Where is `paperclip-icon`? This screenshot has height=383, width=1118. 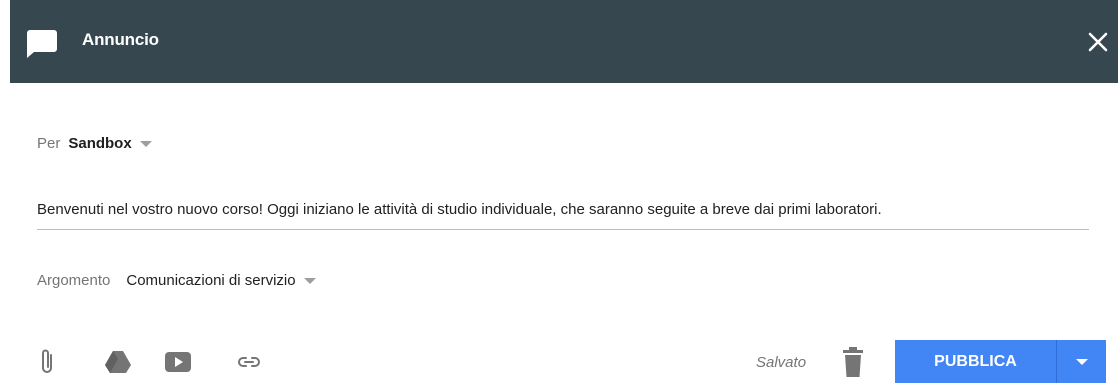 paperclip-icon is located at coordinates (47, 362).